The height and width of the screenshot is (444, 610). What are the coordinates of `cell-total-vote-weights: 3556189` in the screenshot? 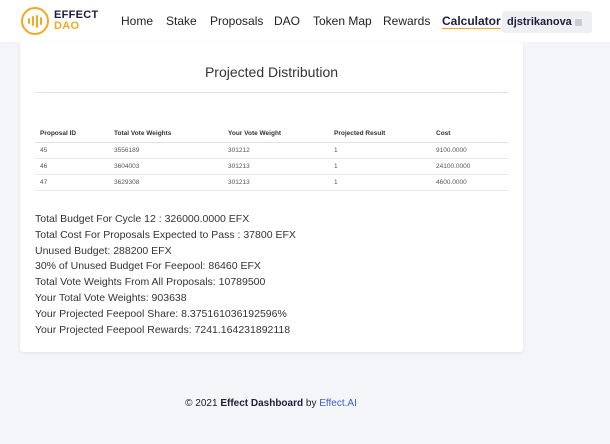 It's located at (166, 150).